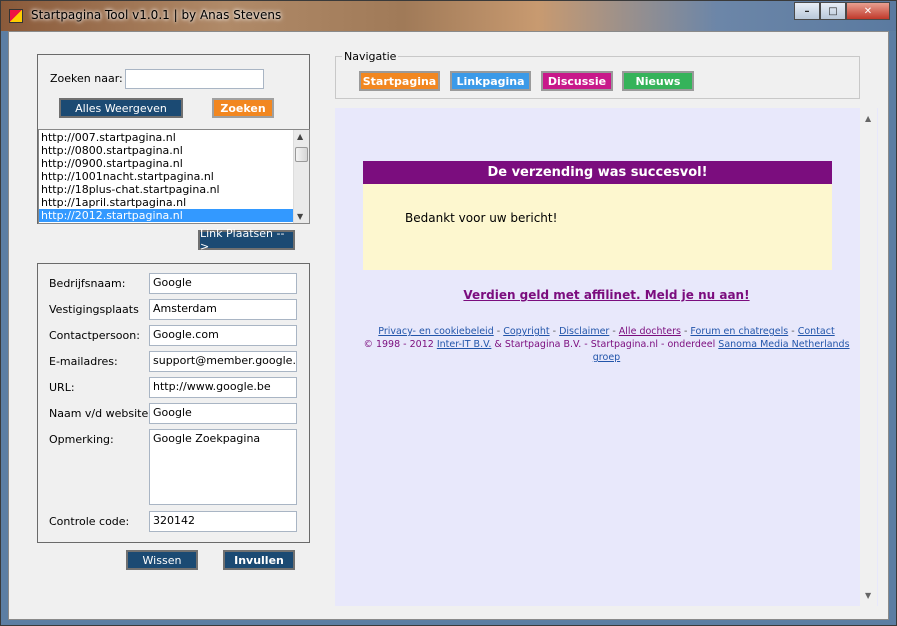 The width and height of the screenshot is (897, 626). I want to click on clear-button: Wissen, so click(162, 560).